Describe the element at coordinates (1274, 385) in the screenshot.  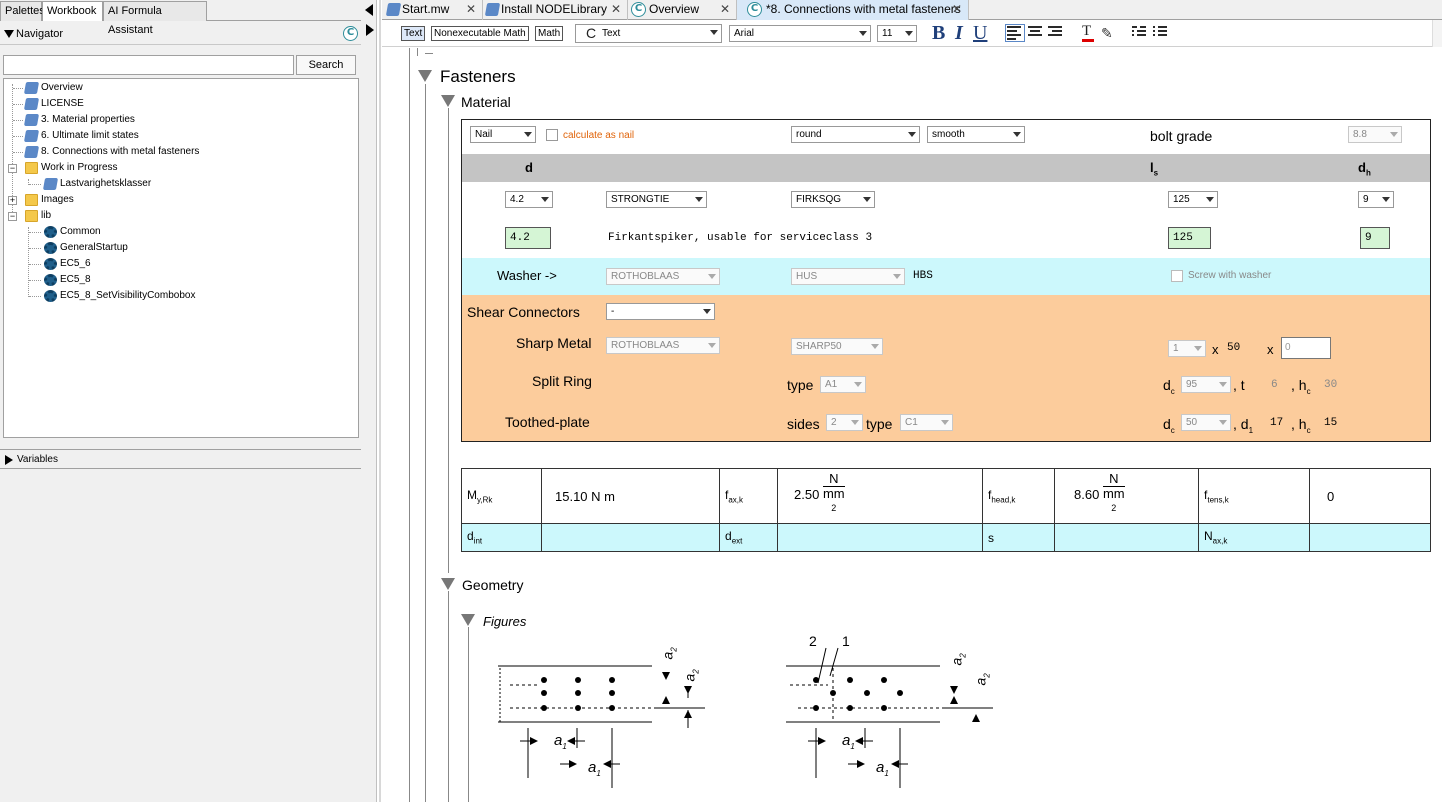
I see `split-t-value: 6` at that location.